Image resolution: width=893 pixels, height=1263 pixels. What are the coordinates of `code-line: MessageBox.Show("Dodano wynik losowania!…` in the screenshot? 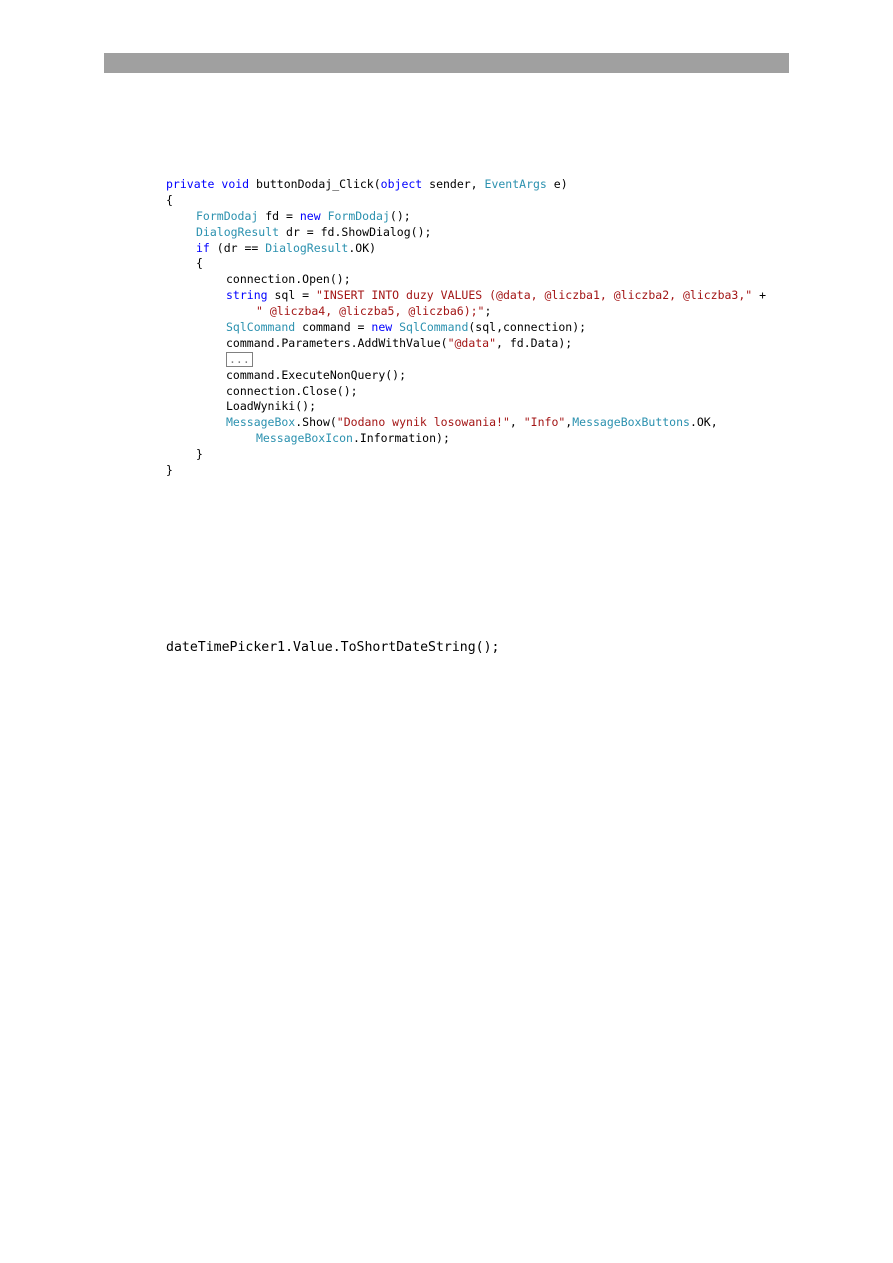 It's located at (466, 423).